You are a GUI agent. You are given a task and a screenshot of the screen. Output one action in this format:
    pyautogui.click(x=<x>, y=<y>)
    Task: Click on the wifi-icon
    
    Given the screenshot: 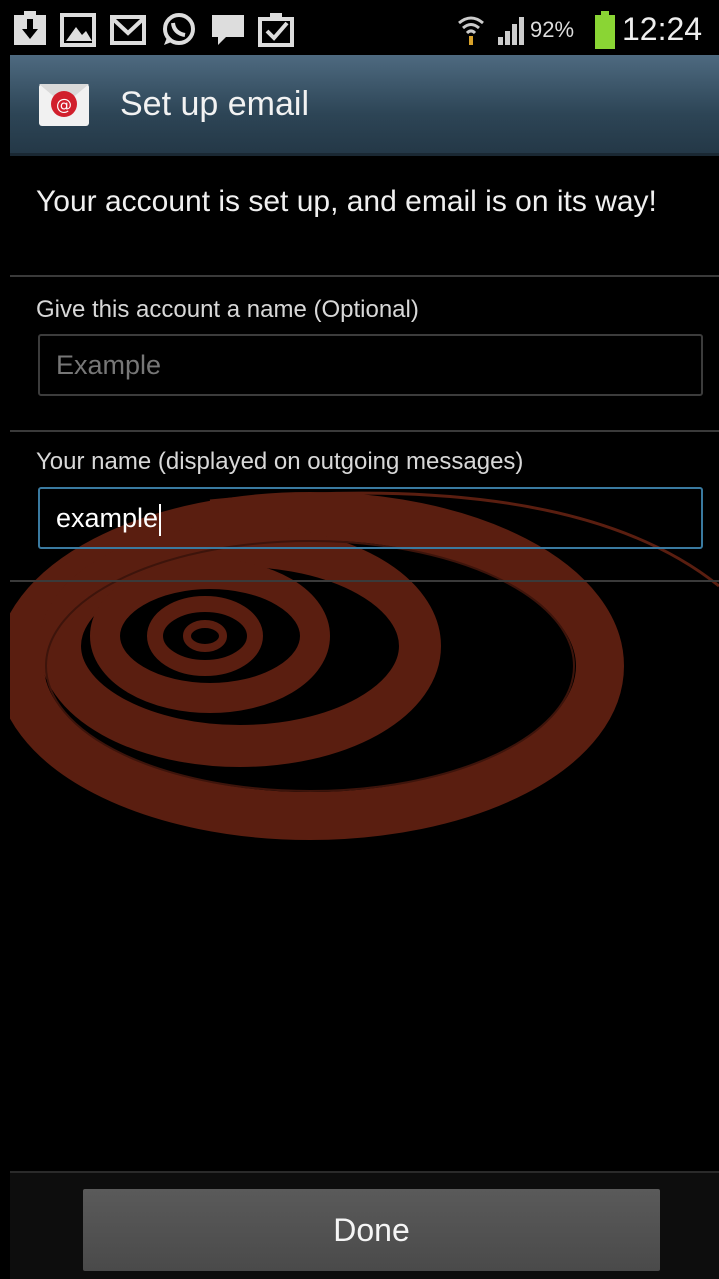 What is the action you would take?
    pyautogui.click(x=471, y=29)
    